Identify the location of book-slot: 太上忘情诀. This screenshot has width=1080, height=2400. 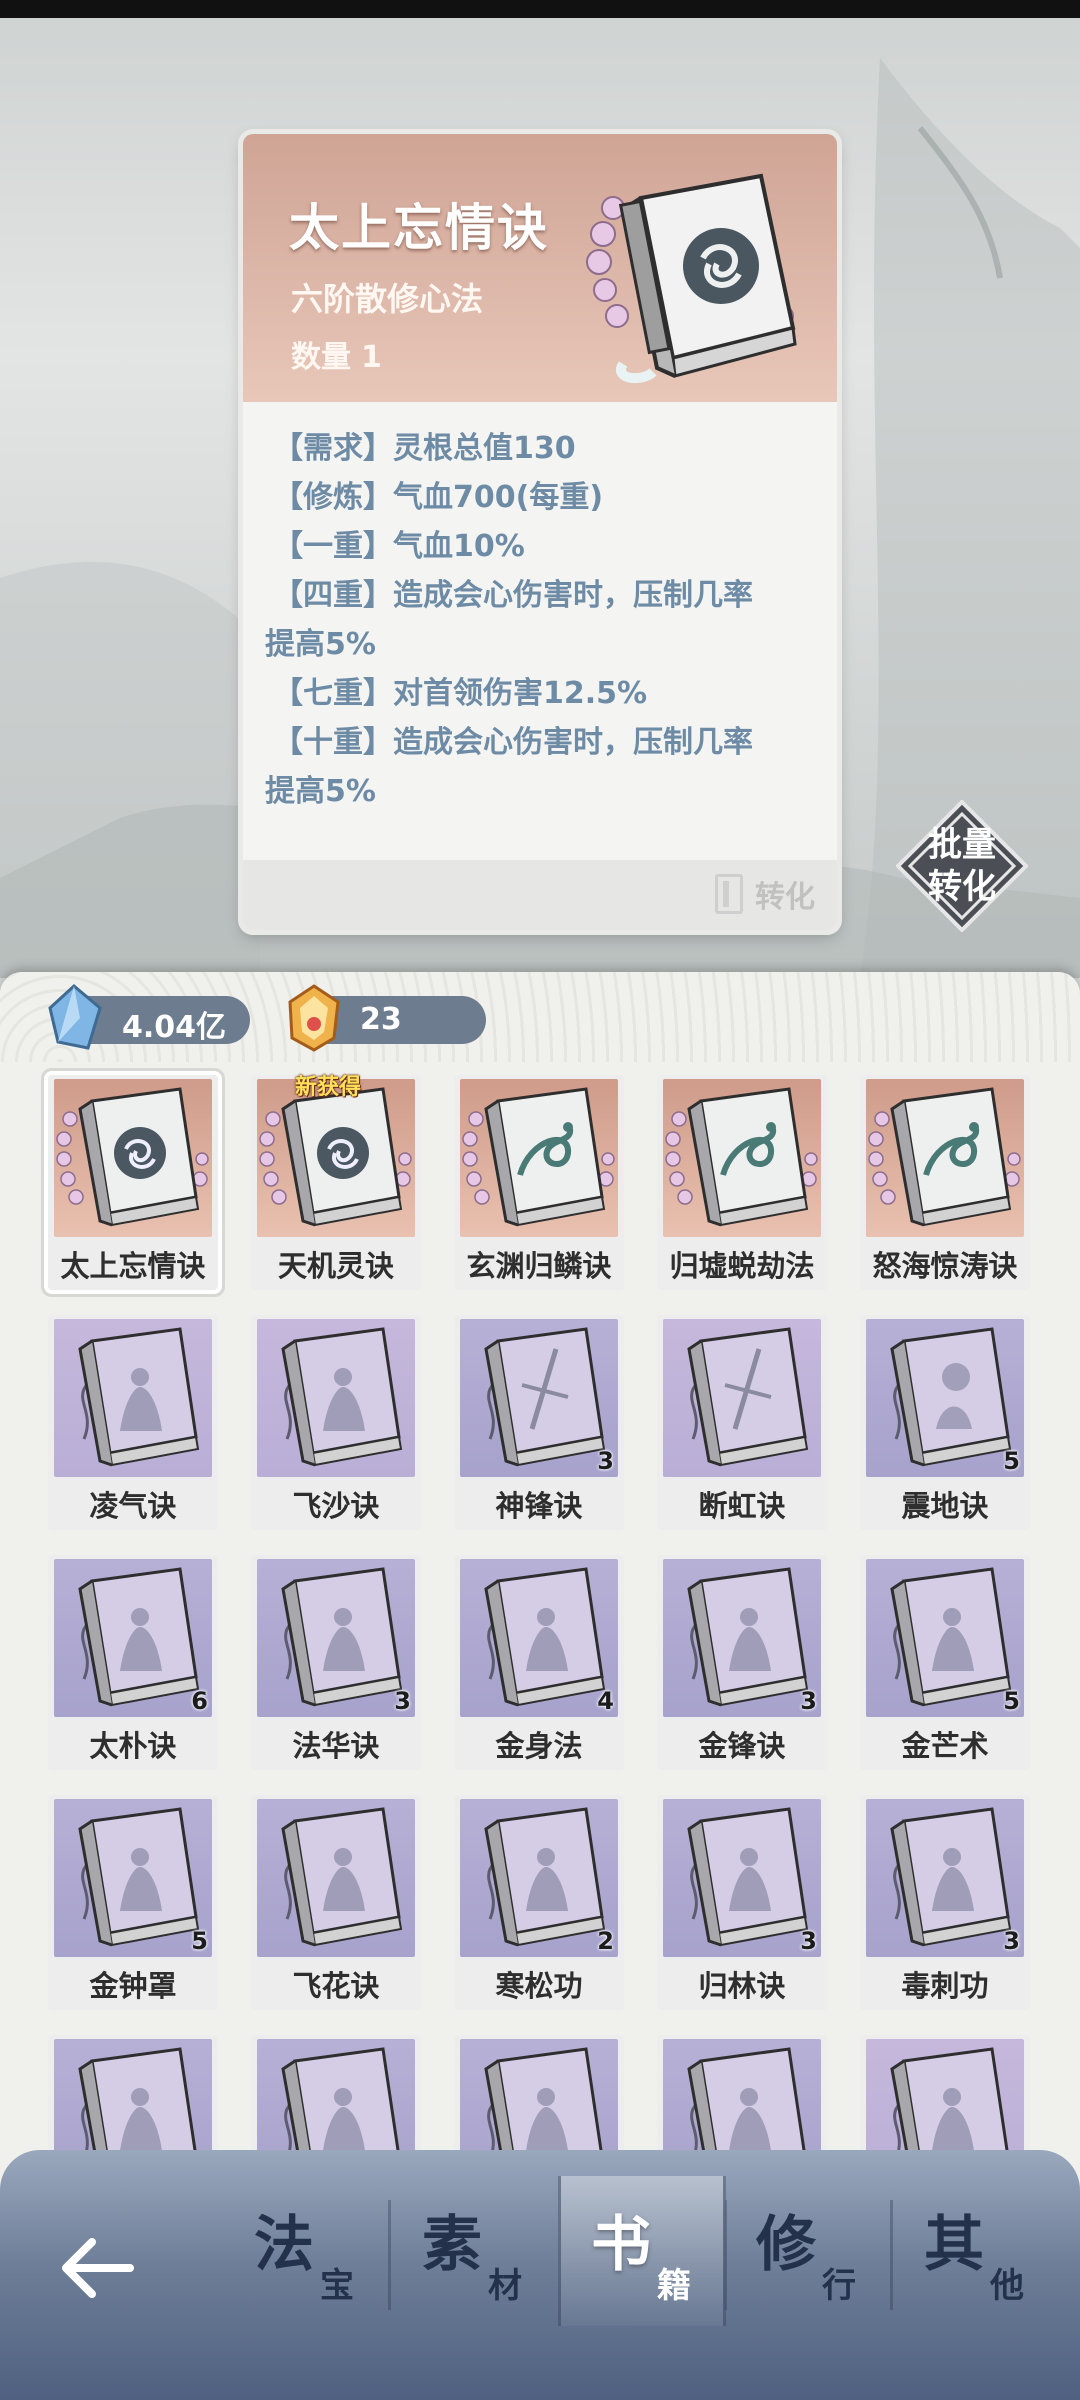
(133, 1182).